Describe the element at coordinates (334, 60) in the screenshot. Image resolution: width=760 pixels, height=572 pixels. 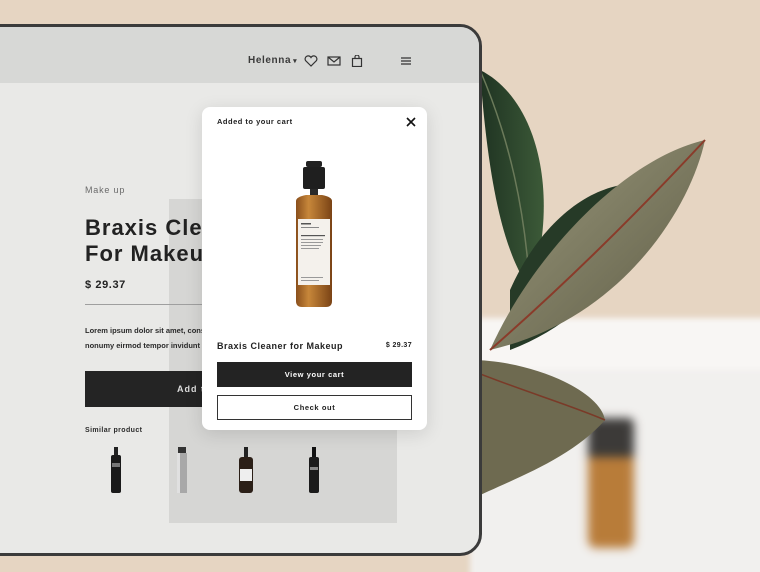
I see `mail-icon` at that location.